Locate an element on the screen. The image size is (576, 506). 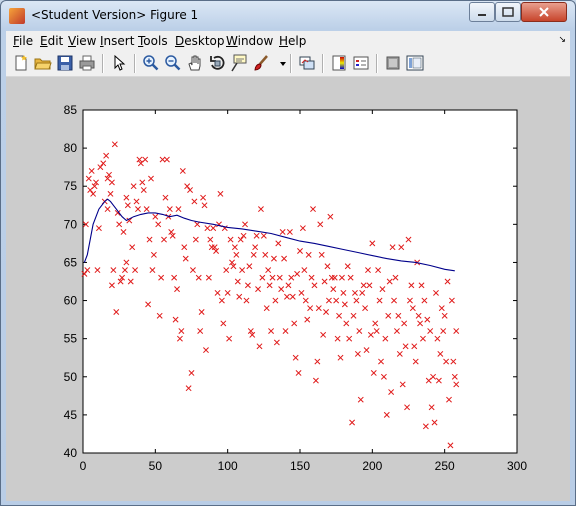
zoom-in-icon is located at coordinates (151, 63).